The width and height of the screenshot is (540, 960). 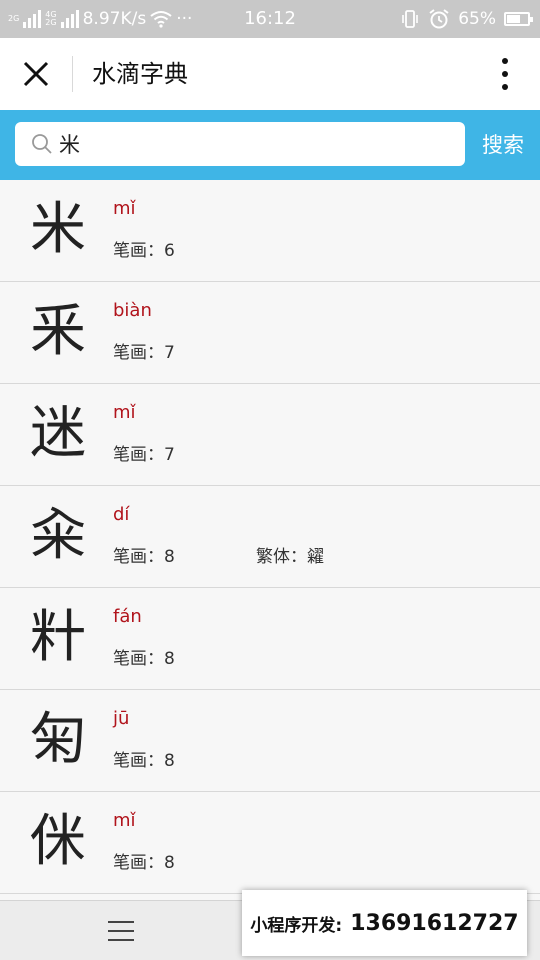 What do you see at coordinates (58, 433) in the screenshot?
I see `character: 迷` at bounding box center [58, 433].